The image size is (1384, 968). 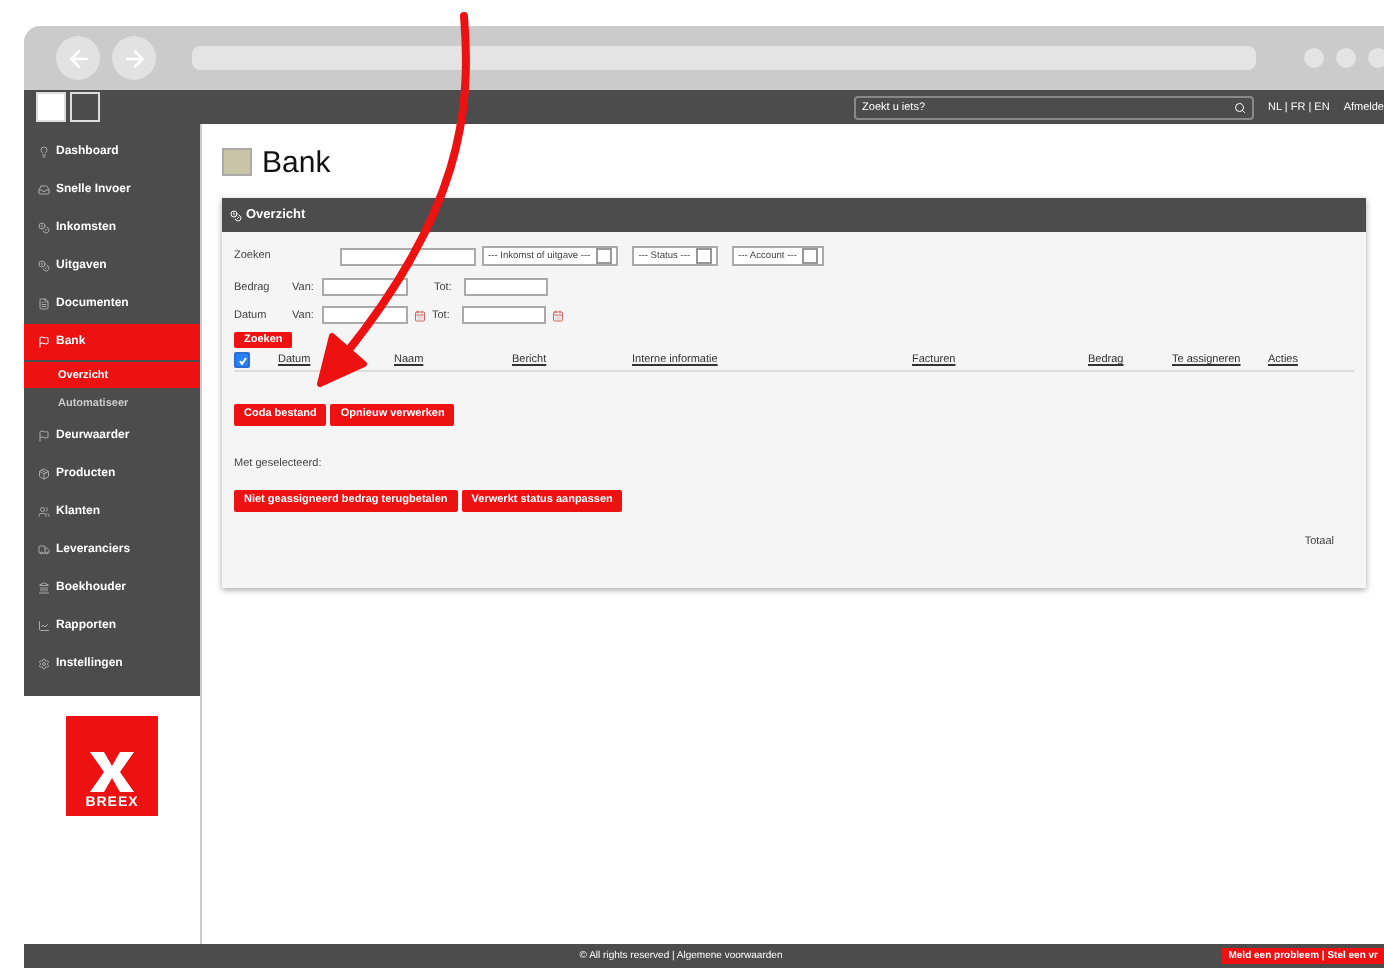 What do you see at coordinates (44, 550) in the screenshot?
I see `truck-icon` at bounding box center [44, 550].